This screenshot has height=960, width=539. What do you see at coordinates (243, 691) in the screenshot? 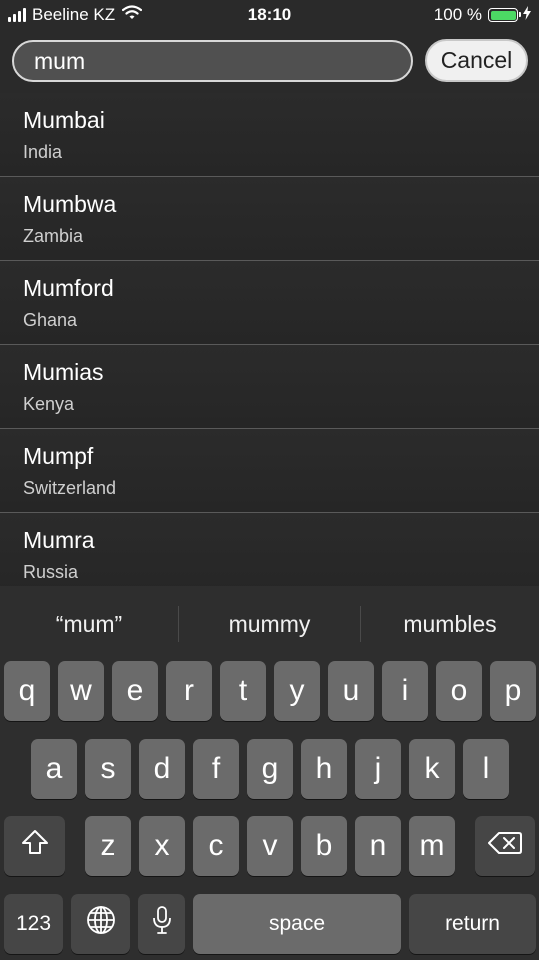
I see `key-t: t` at bounding box center [243, 691].